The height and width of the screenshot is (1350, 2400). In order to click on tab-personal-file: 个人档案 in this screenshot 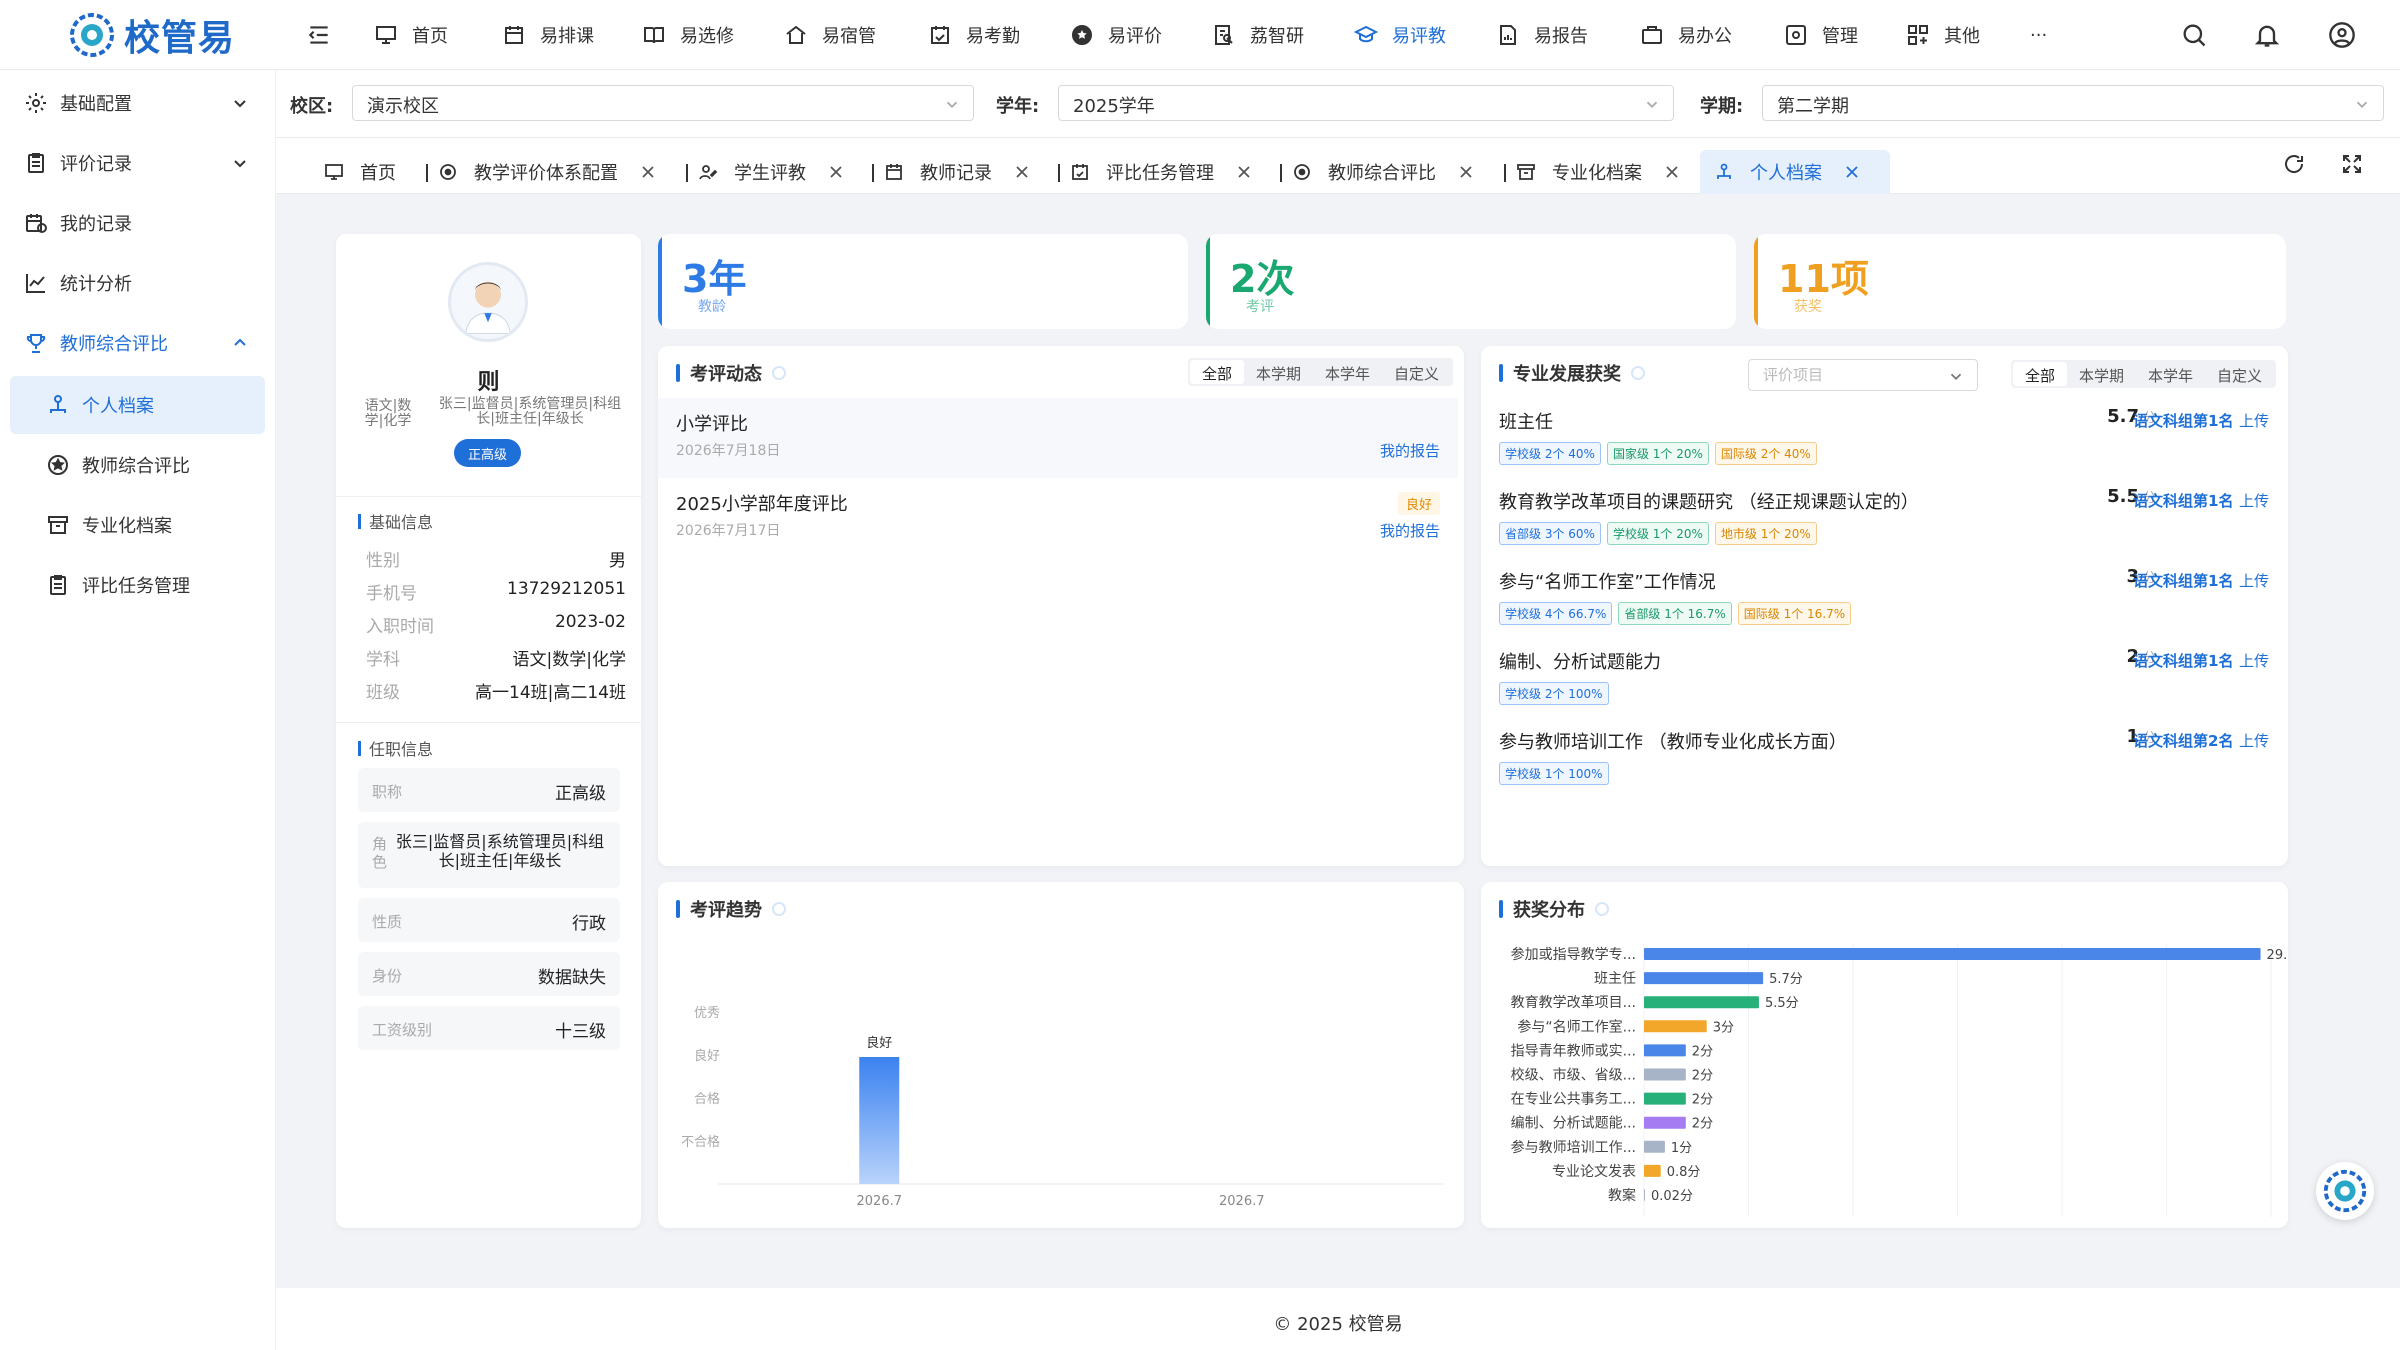, I will do `click(1795, 172)`.